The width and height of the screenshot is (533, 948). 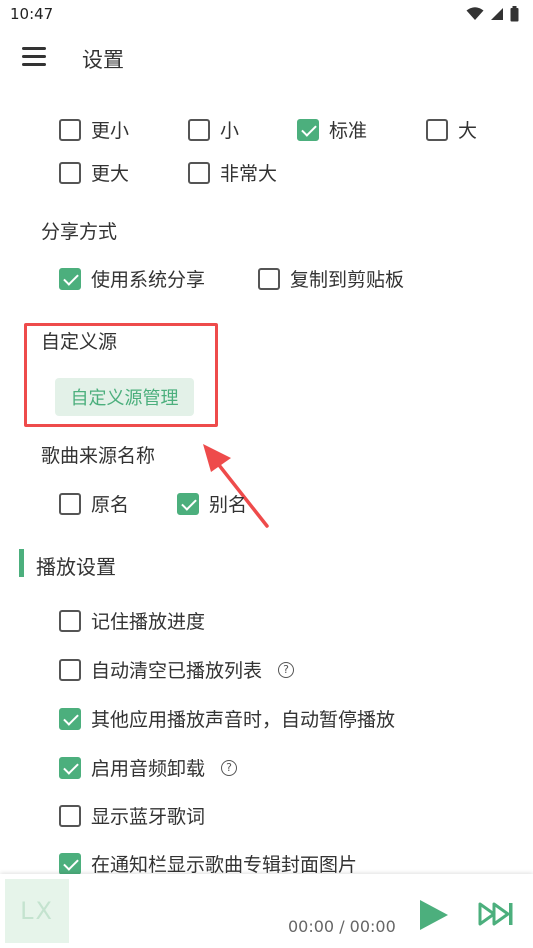 I want to click on font-size-row-2: 更大 非常大, so click(x=177, y=172).